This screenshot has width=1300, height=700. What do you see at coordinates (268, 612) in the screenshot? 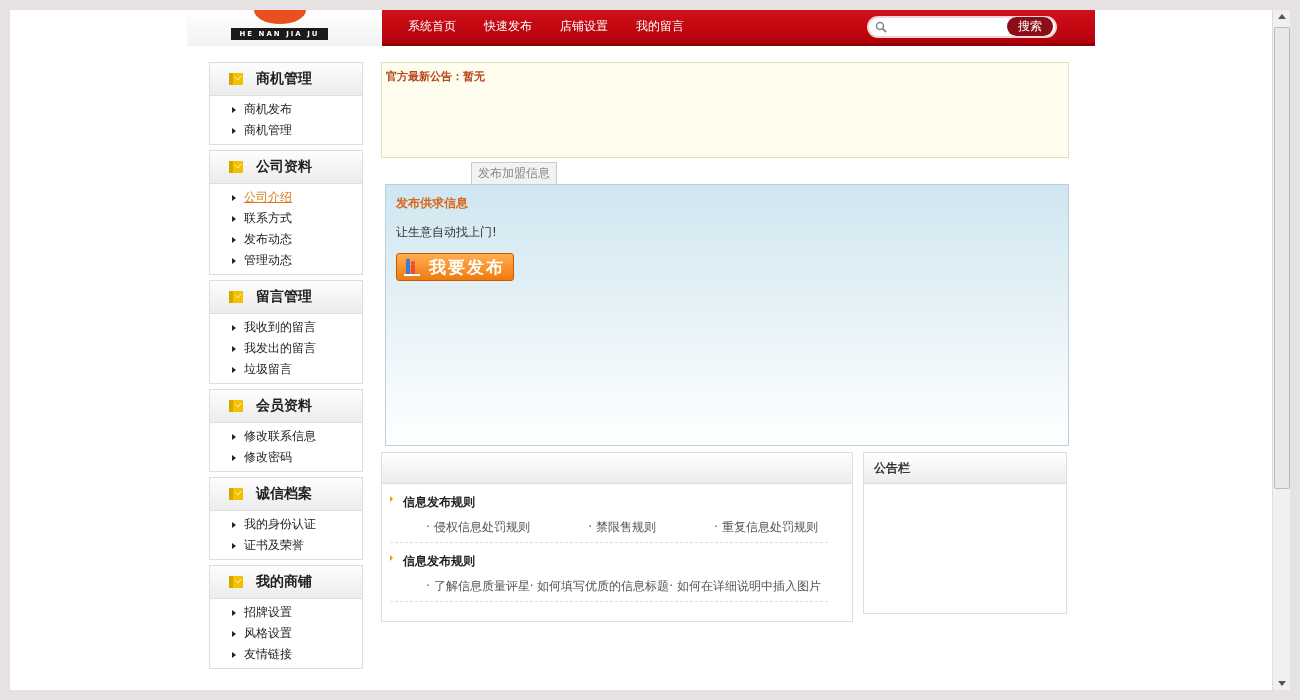
I see `sidebar-item: 招牌设置` at bounding box center [268, 612].